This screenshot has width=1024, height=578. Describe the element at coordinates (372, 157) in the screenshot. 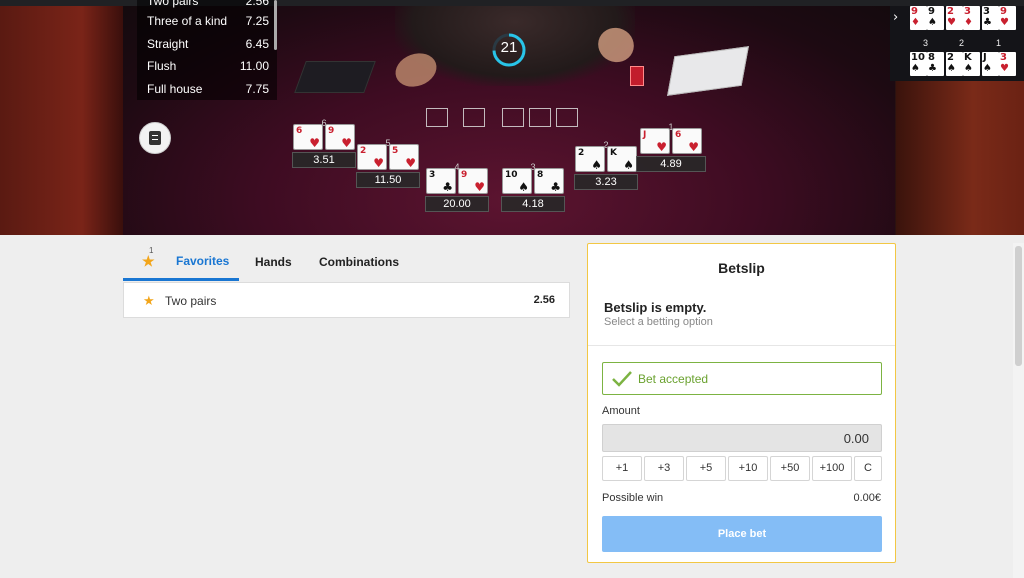

I see `playing-card: 2 ♥` at that location.